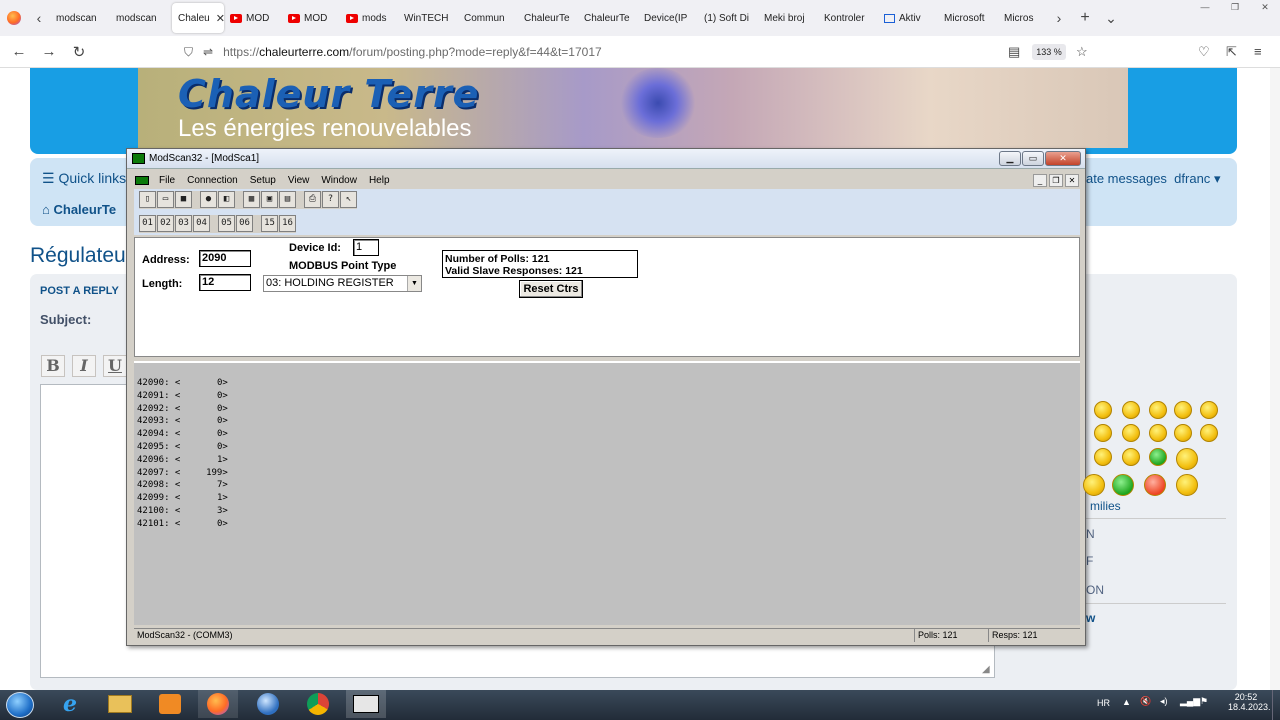 The width and height of the screenshot is (1280, 720). What do you see at coordinates (1023, 18) in the screenshot?
I see `browser-tab: Micros` at bounding box center [1023, 18].